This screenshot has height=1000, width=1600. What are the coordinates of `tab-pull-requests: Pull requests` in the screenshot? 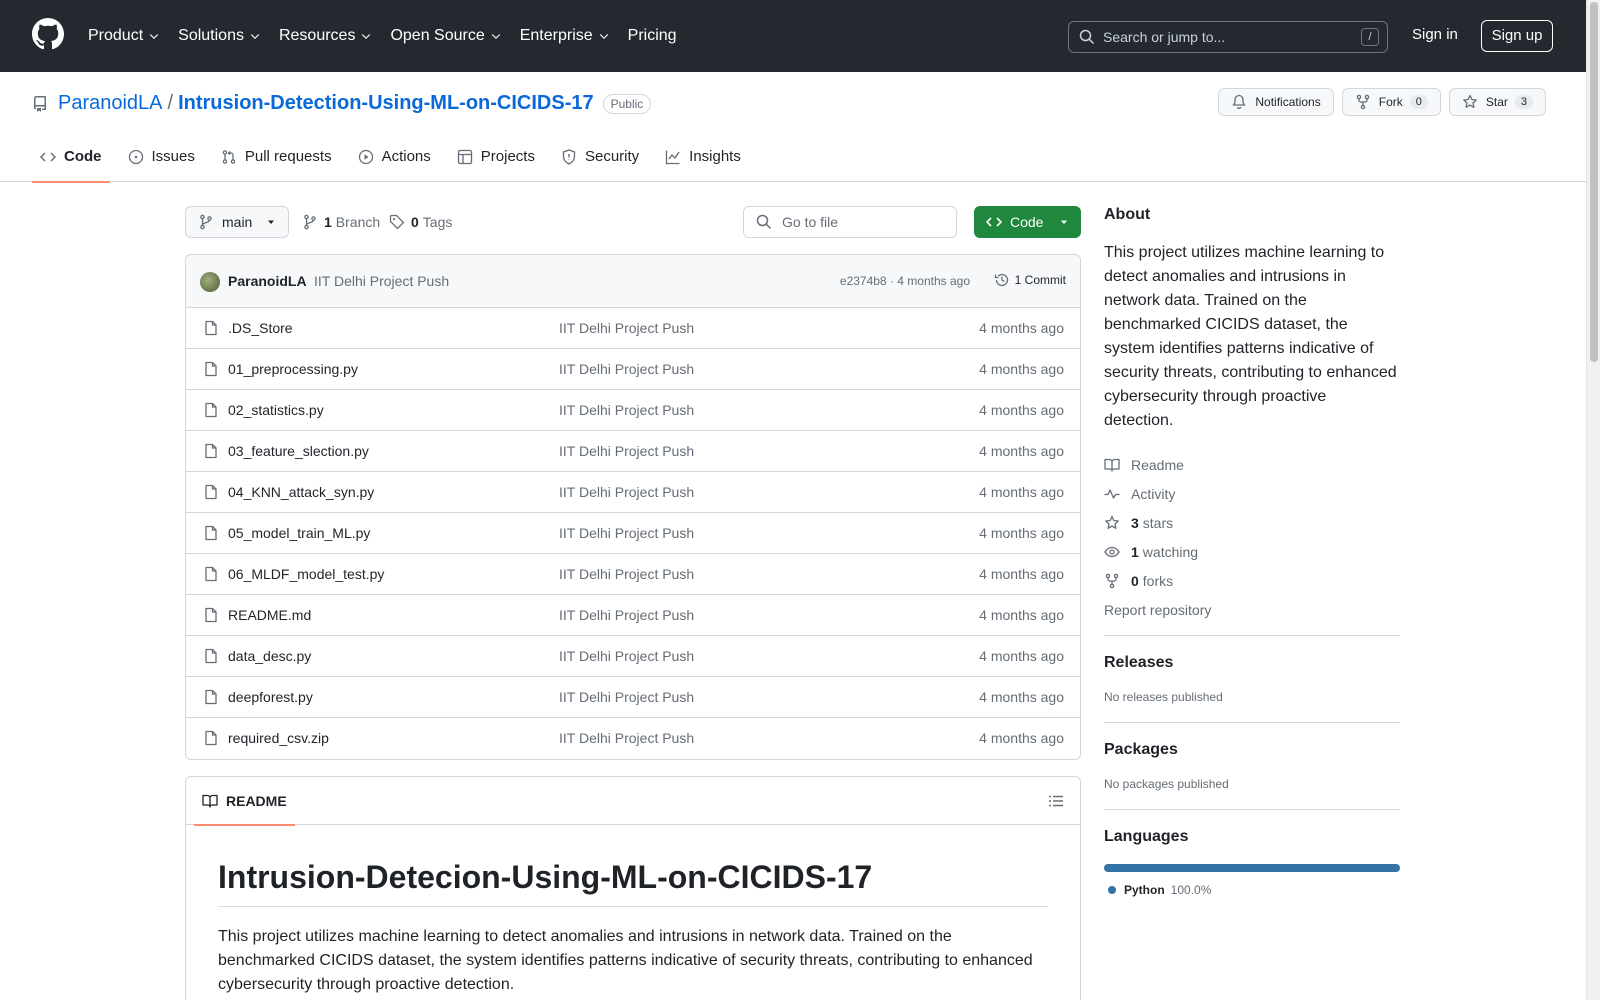 It's located at (276, 162).